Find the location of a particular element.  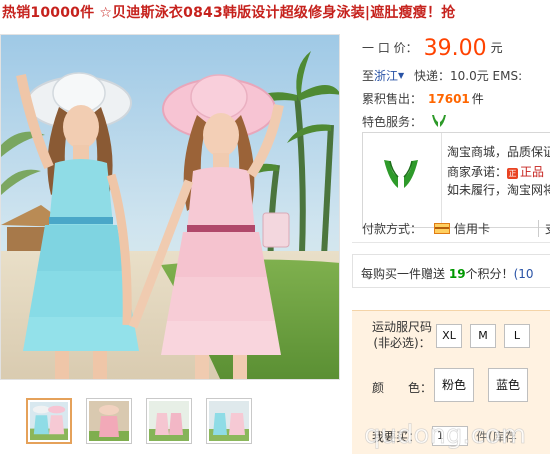

feature-label: 特色服务： is located at coordinates (392, 122).